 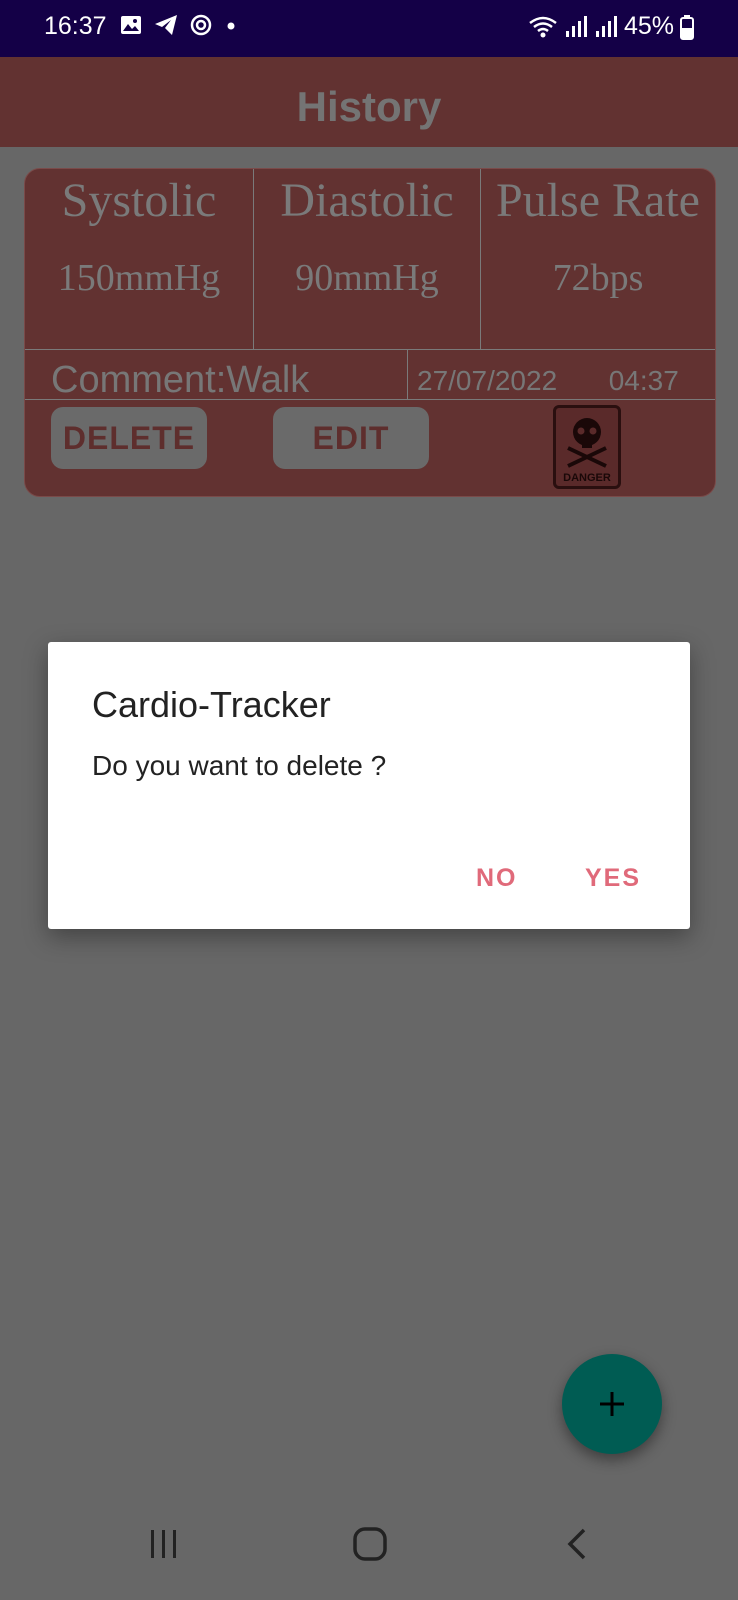 What do you see at coordinates (587, 443) in the screenshot?
I see `skull-crossbones-icon` at bounding box center [587, 443].